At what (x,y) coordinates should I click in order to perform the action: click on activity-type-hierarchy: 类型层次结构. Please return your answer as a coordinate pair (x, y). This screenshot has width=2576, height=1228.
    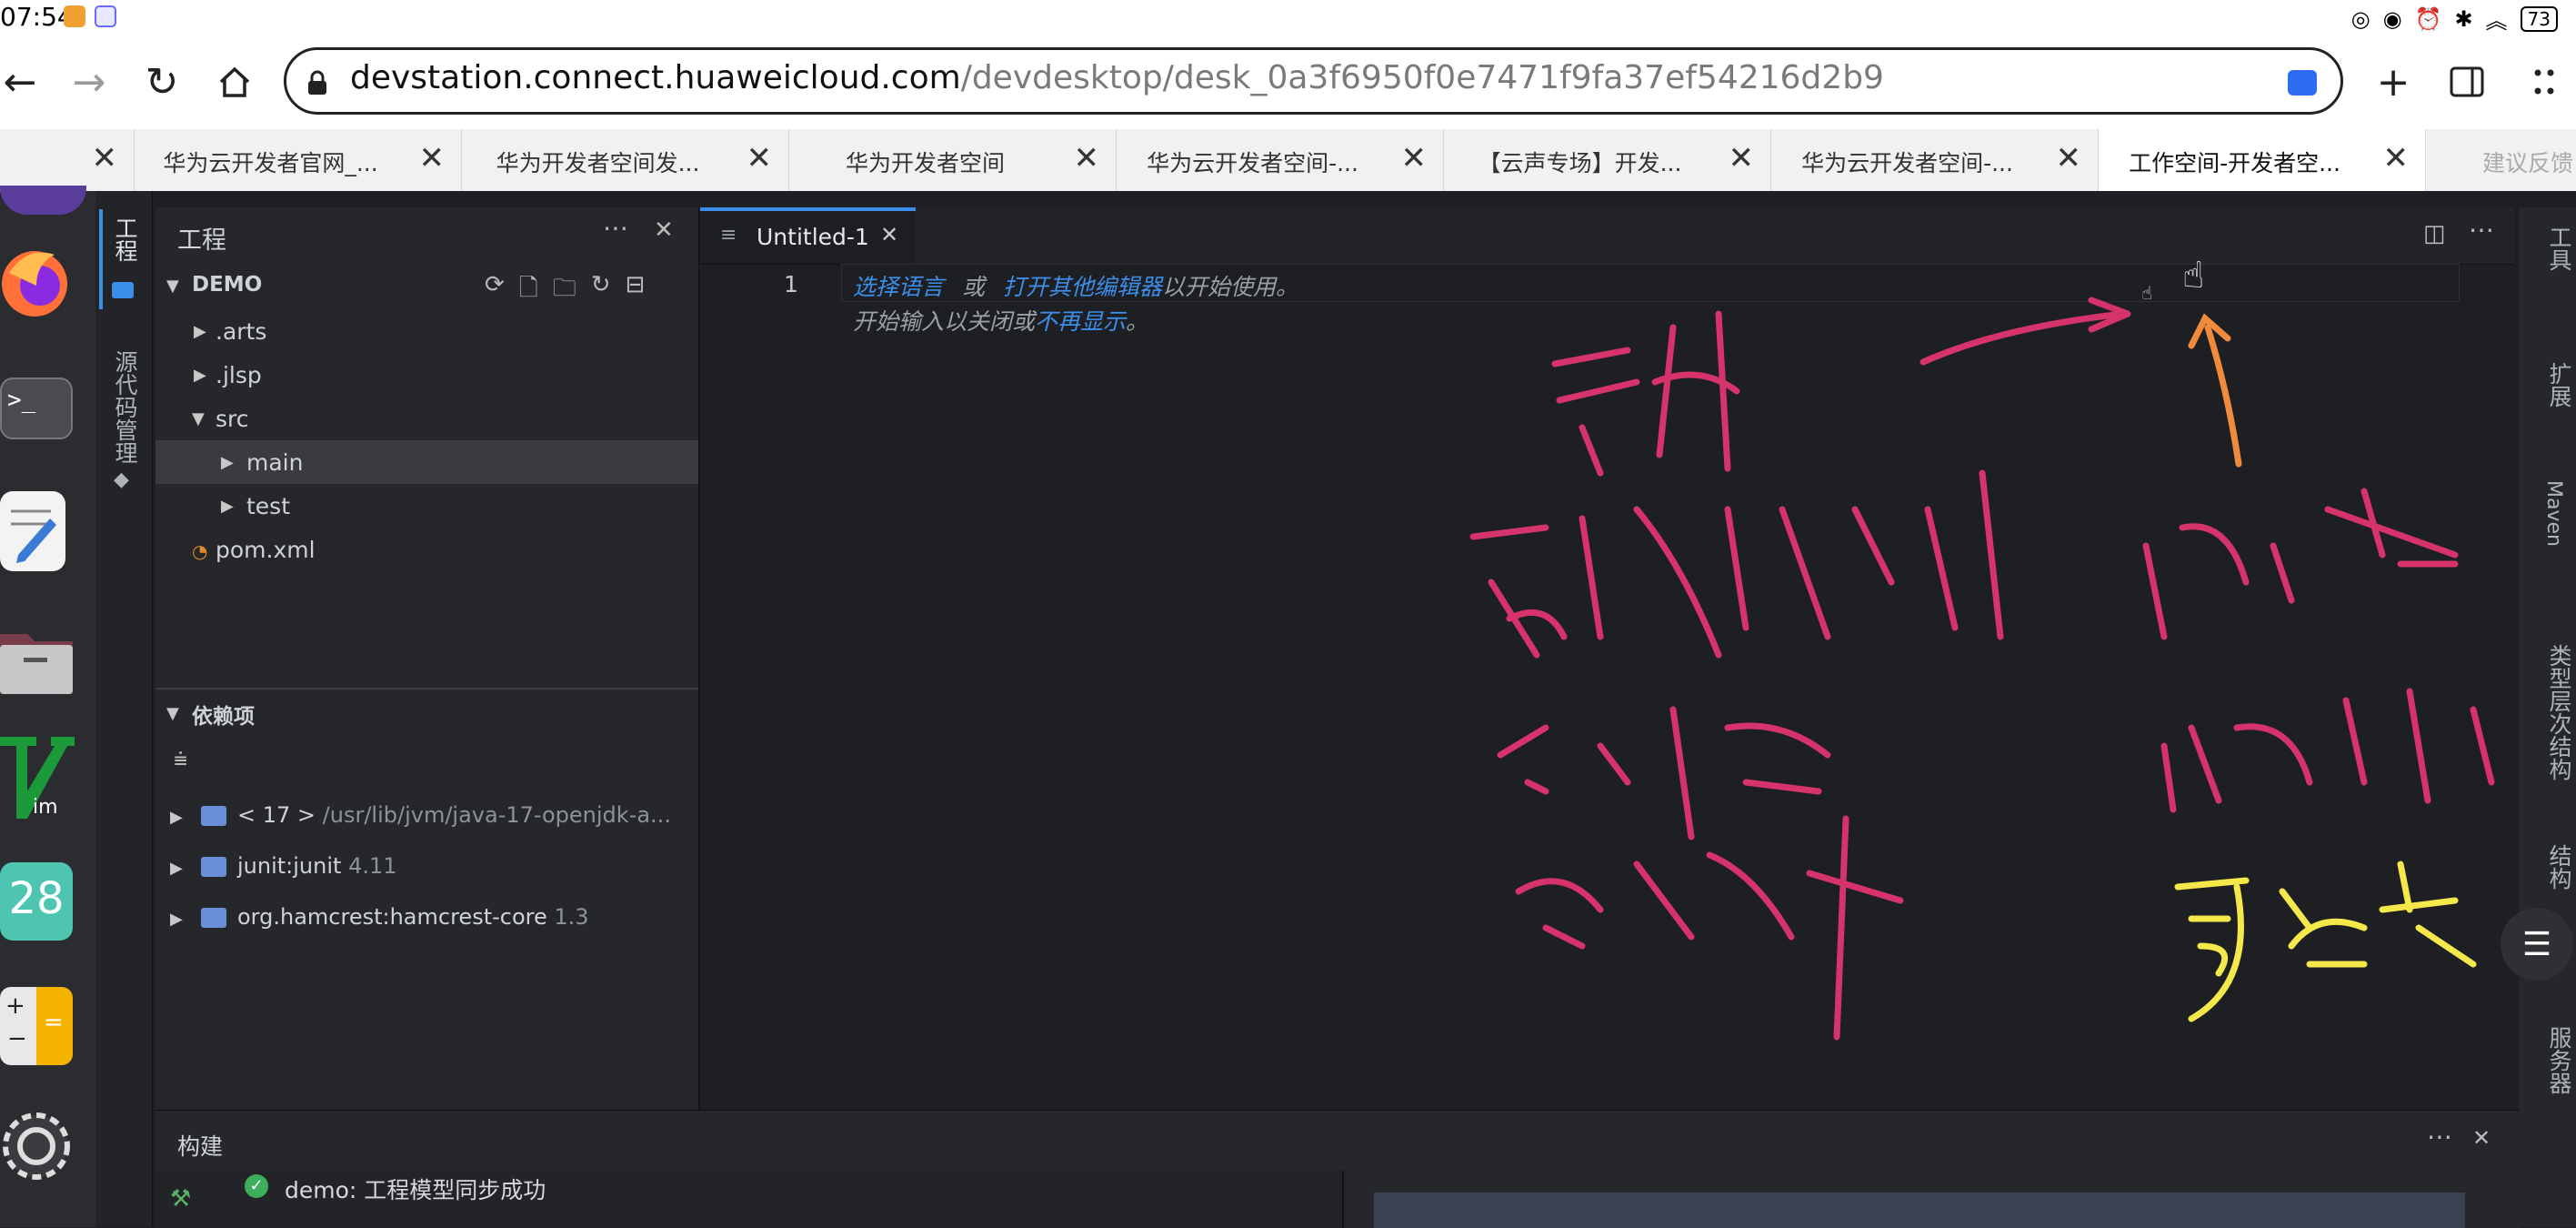
    Looking at the image, I should click on (2558, 712).